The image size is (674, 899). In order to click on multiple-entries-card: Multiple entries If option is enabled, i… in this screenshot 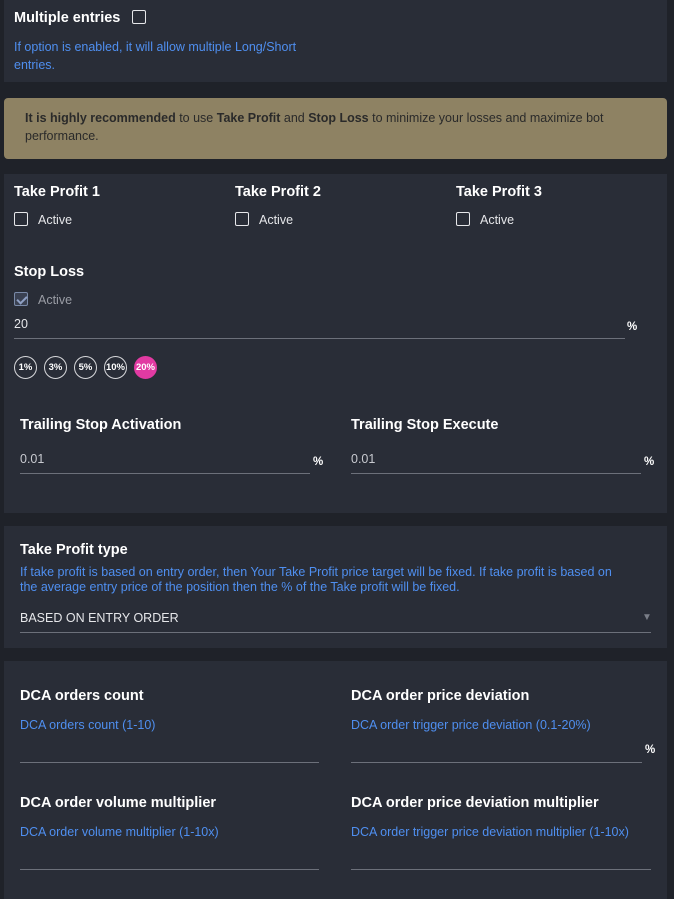, I will do `click(335, 41)`.